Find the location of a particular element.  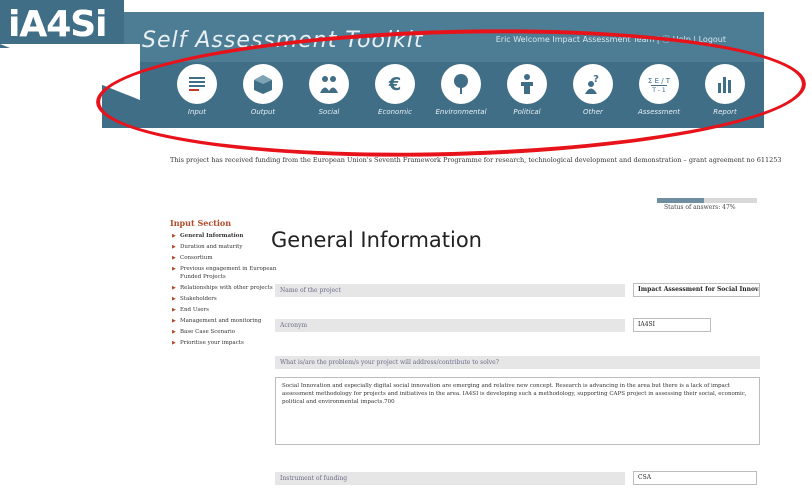

formula-icon: Σ E / T T - 1 is located at coordinates (659, 84).